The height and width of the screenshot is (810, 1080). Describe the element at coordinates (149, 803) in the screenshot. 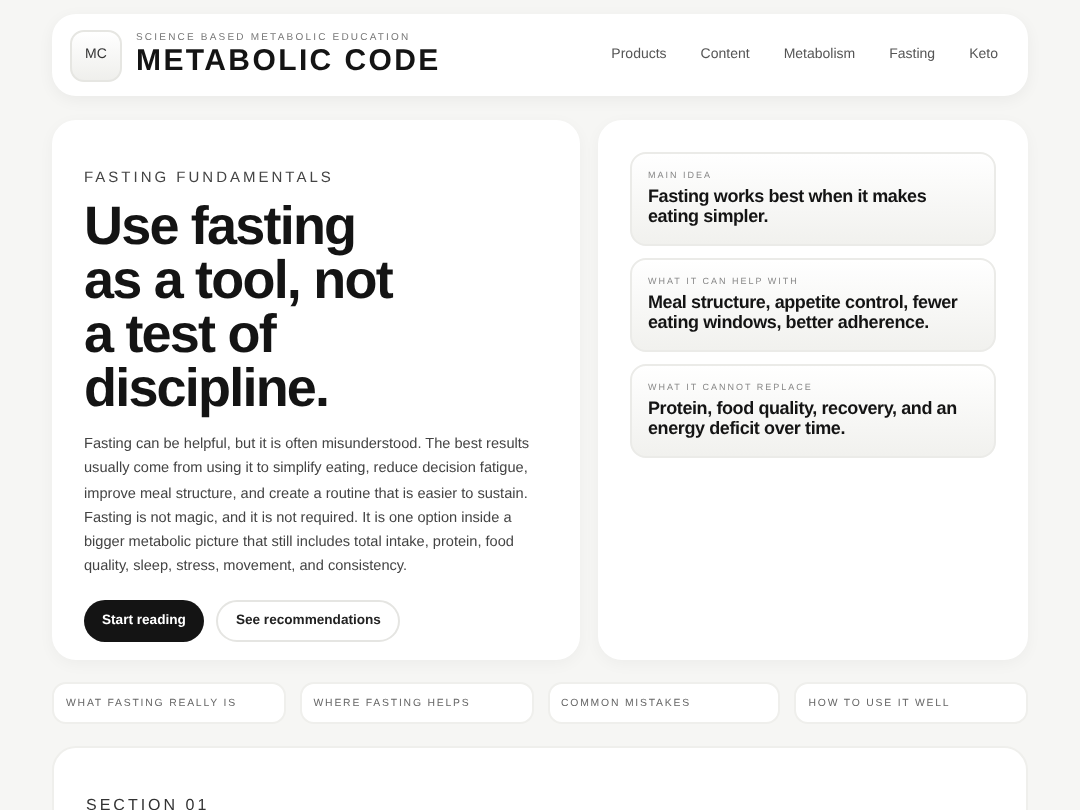

I see `section-label: SECTION 01` at that location.